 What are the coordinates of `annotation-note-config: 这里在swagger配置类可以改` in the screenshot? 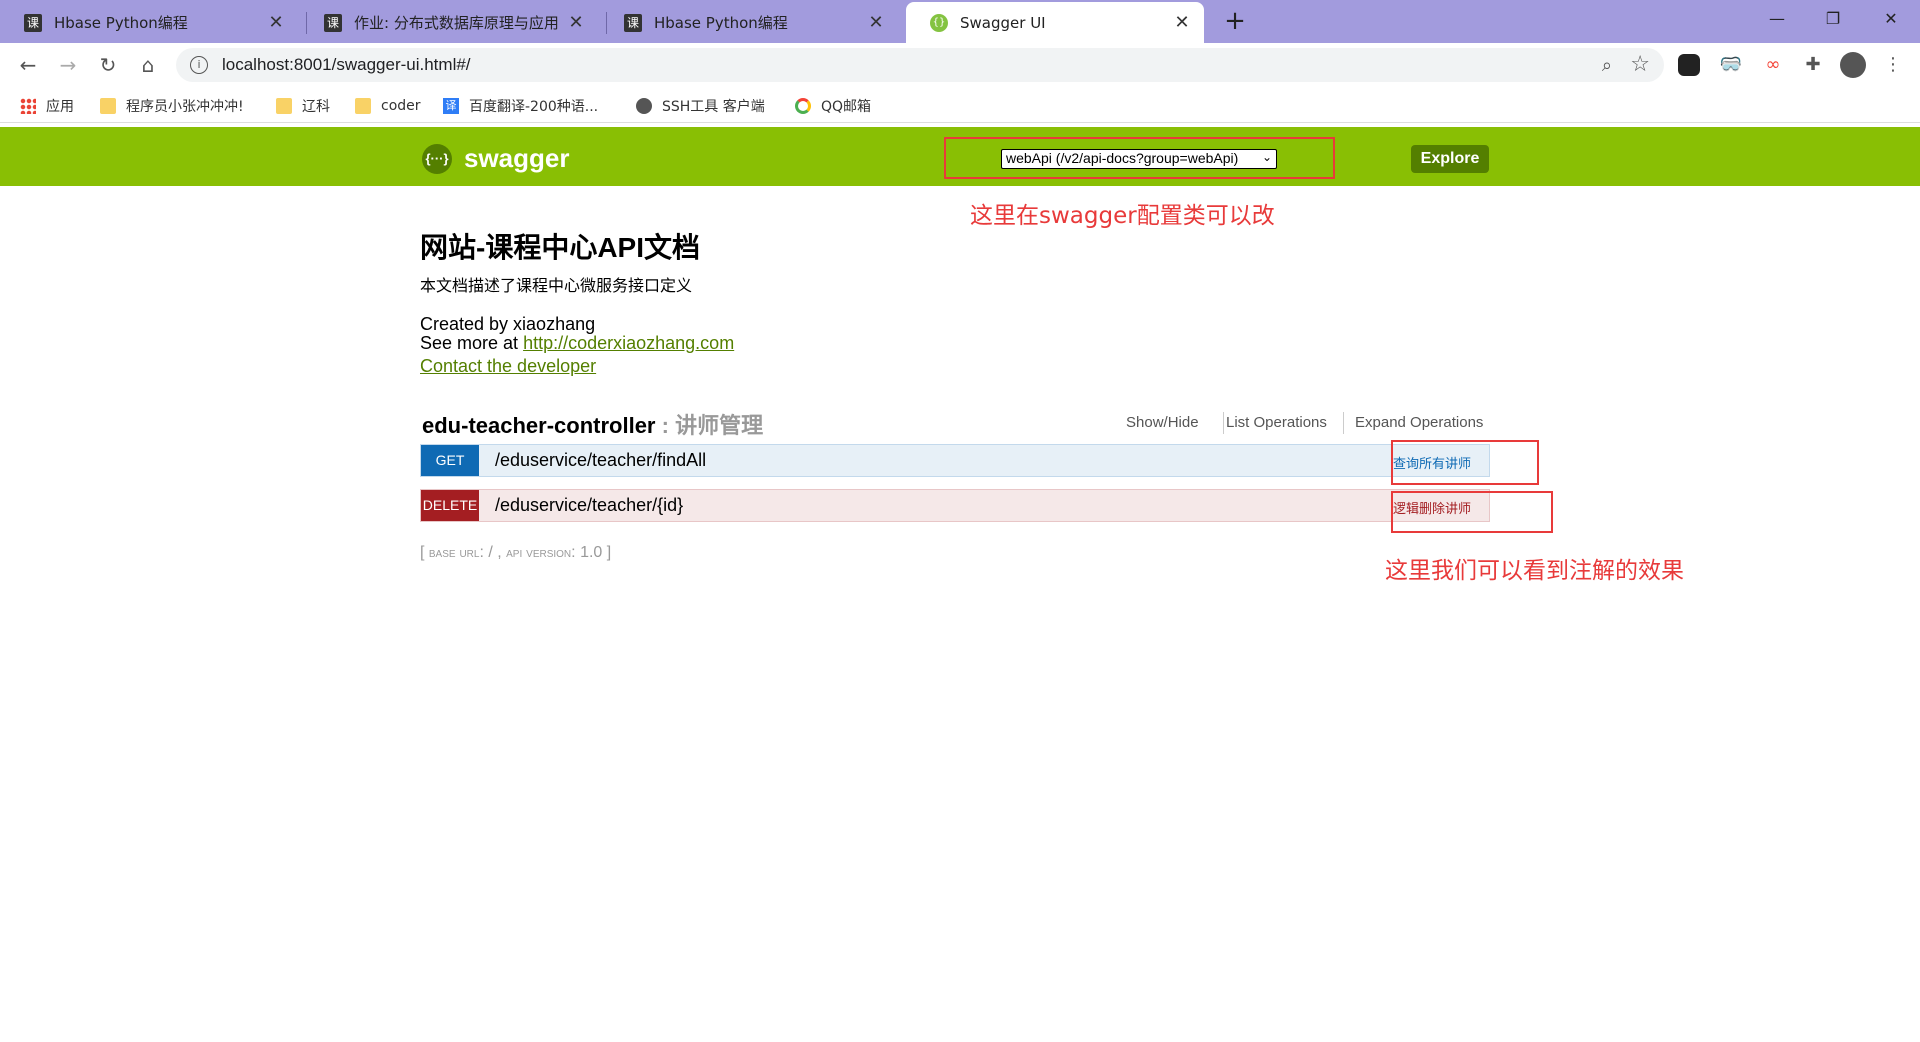 It's located at (1122, 216).